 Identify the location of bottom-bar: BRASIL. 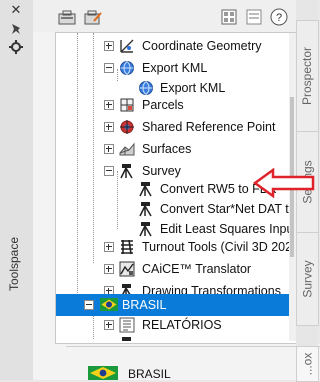
(193, 362).